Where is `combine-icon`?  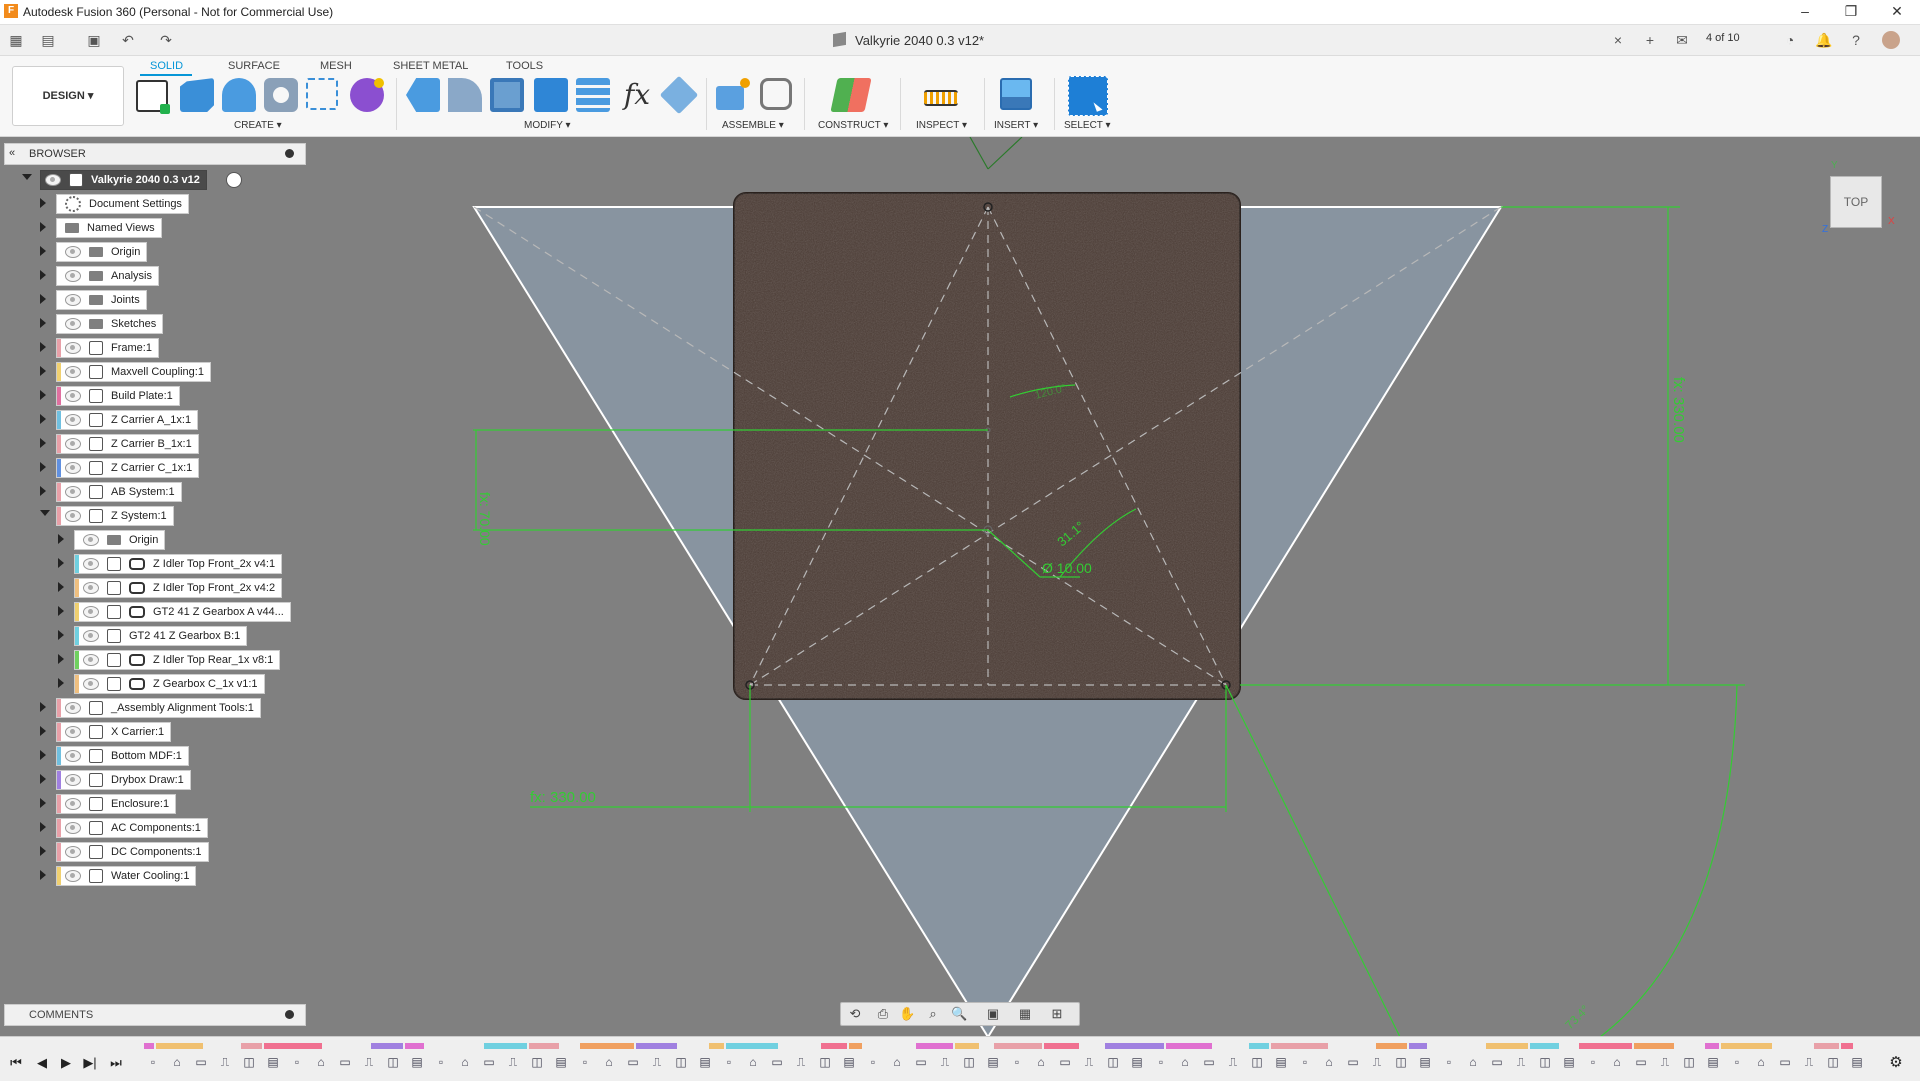 combine-icon is located at coordinates (551, 95).